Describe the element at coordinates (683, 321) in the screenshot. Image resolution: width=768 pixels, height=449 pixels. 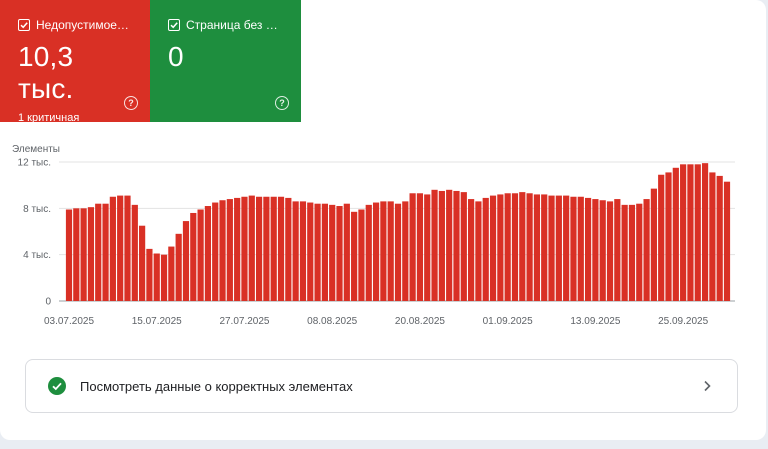
I see `x-tick-label: 25.09.2025` at that location.